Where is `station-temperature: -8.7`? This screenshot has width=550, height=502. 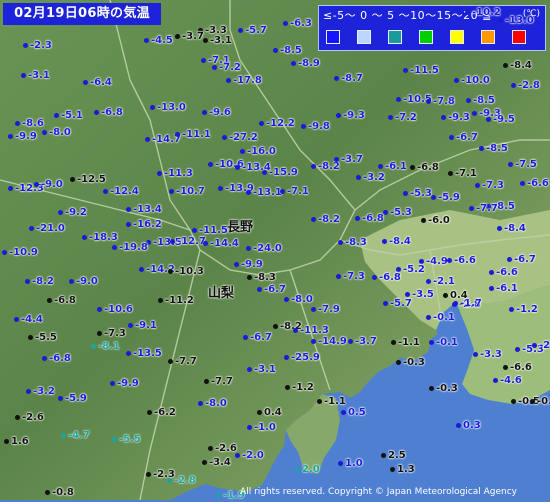 station-temperature: -8.7 is located at coordinates (352, 78).